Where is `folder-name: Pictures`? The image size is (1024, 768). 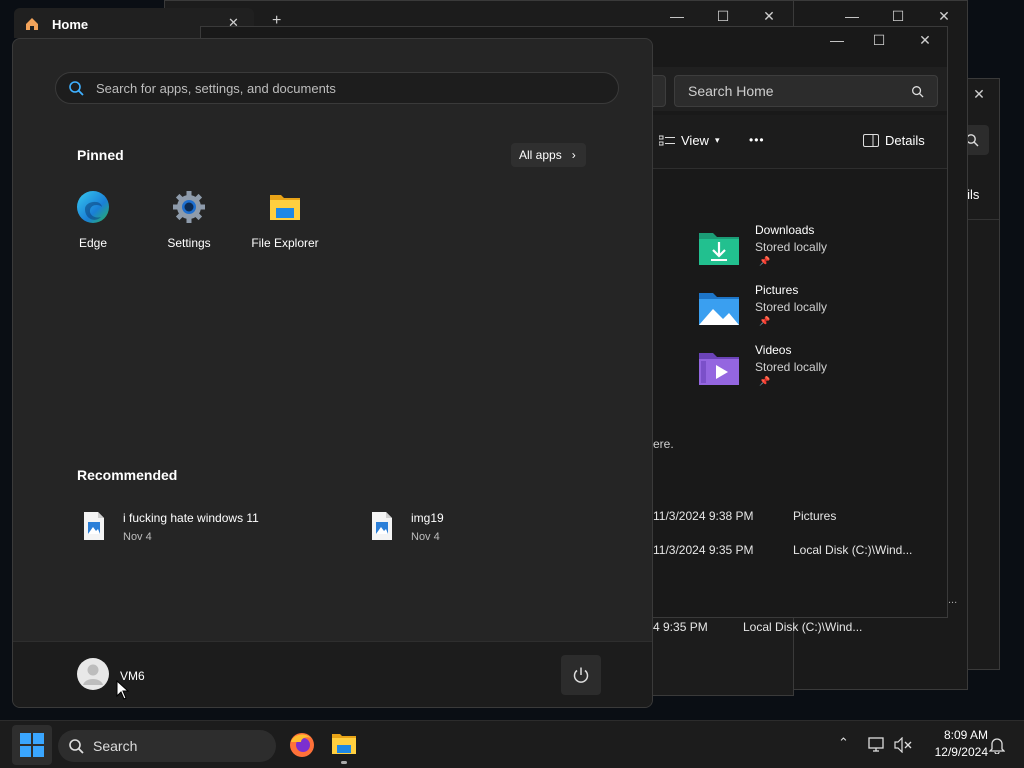
folder-name: Pictures is located at coordinates (777, 290).